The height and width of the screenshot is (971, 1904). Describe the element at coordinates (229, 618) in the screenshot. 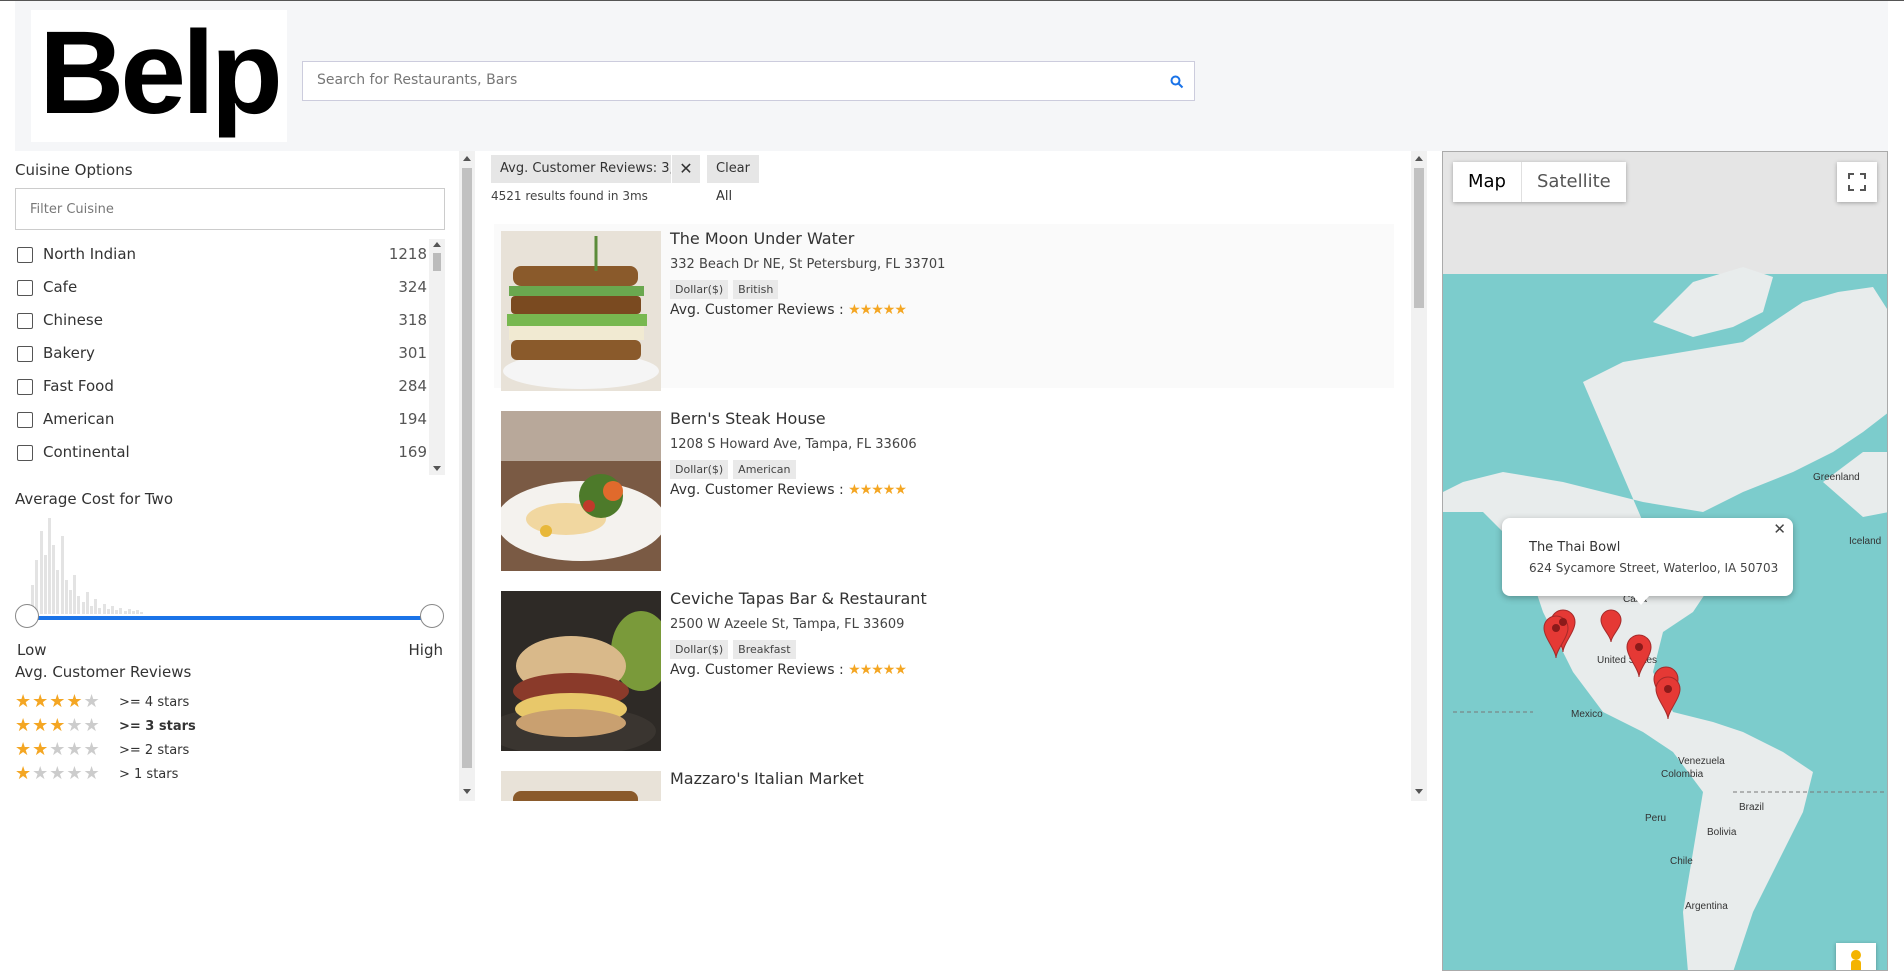

I see `cost-slider-track` at that location.